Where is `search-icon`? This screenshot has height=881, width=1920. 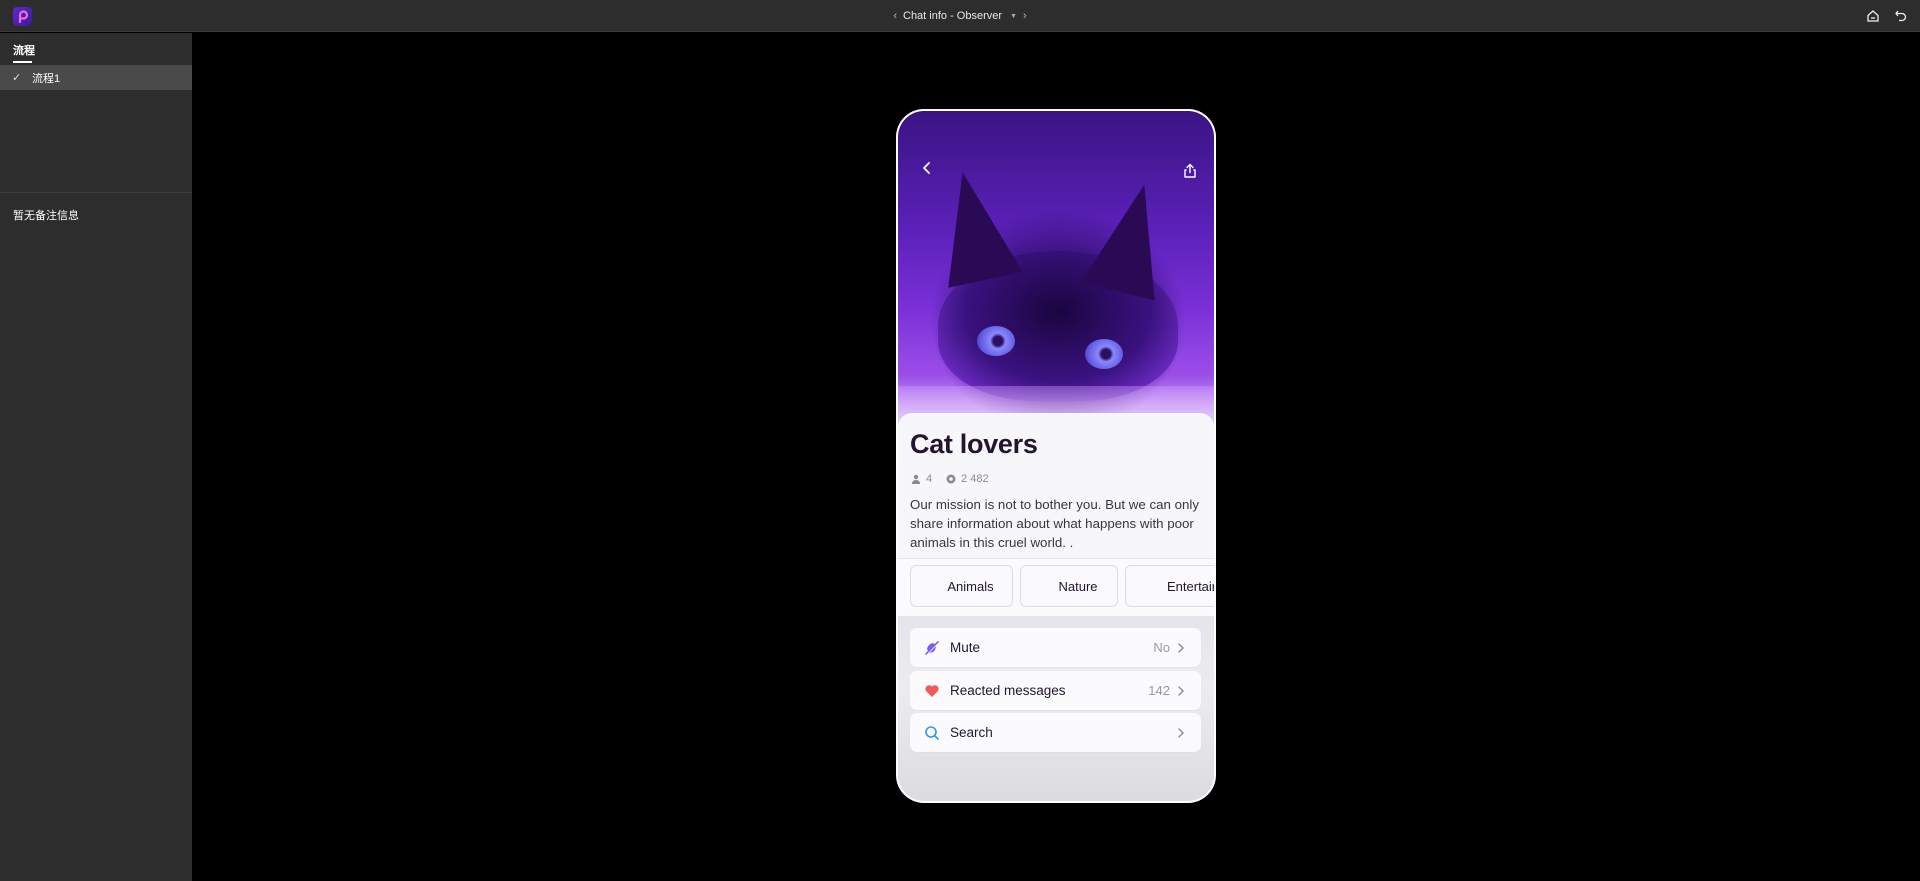
search-icon is located at coordinates (932, 733).